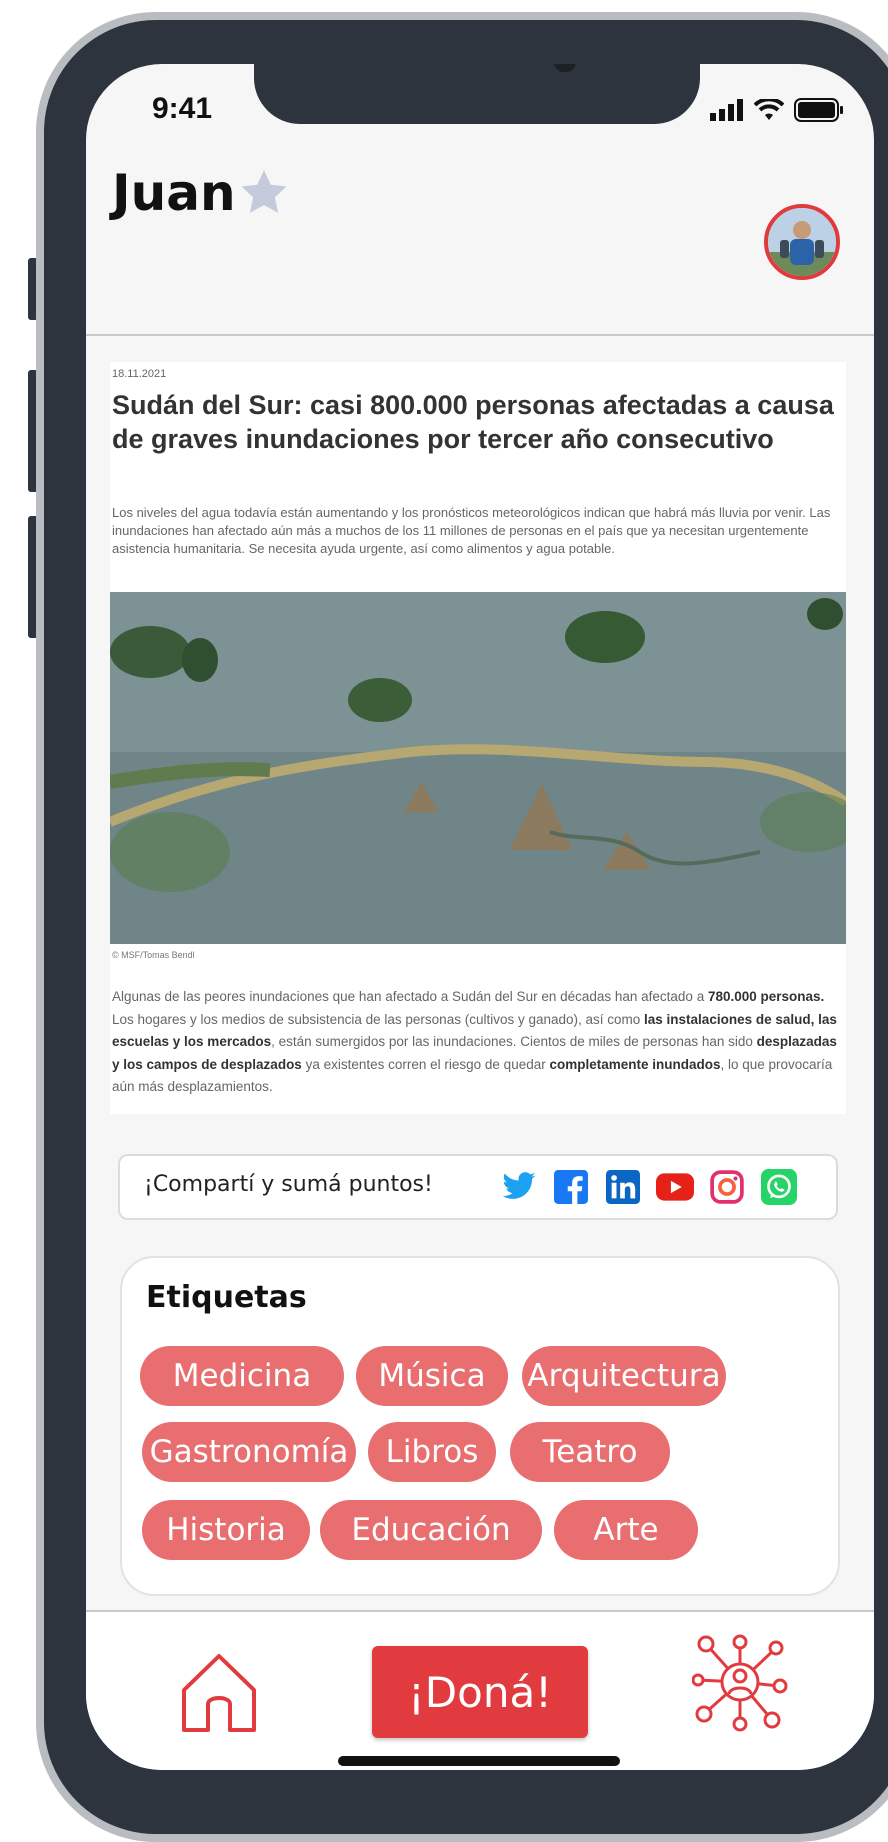 The image size is (888, 1842). Describe the element at coordinates (174, 193) in the screenshot. I see `user-name: Juan` at that location.